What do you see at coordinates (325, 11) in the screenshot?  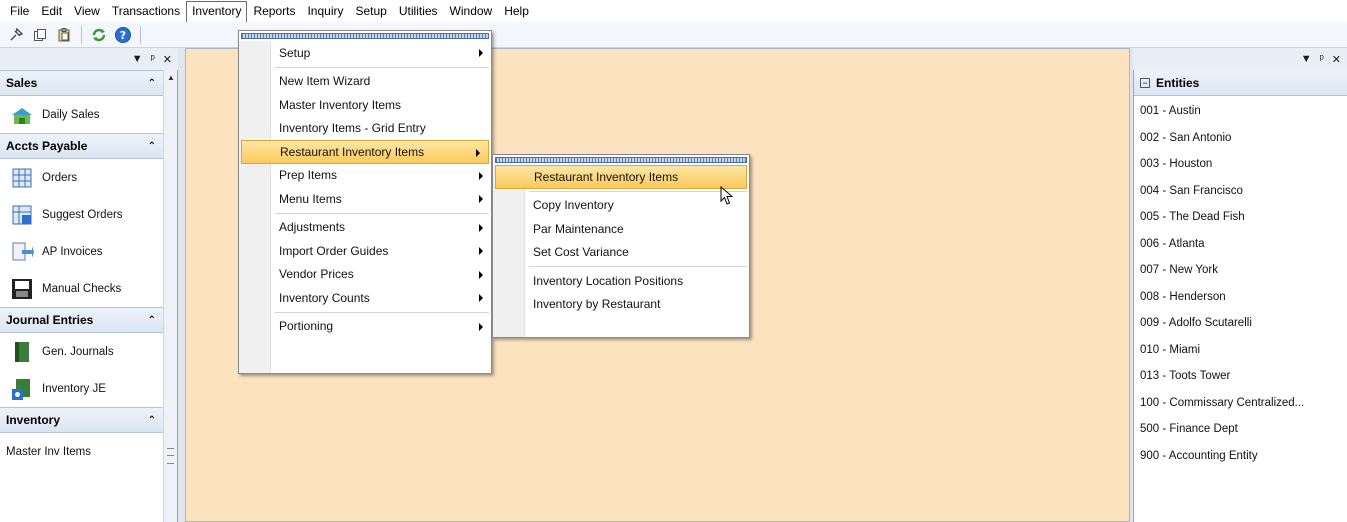 I see `menu-inquiry: Inquiry` at bounding box center [325, 11].